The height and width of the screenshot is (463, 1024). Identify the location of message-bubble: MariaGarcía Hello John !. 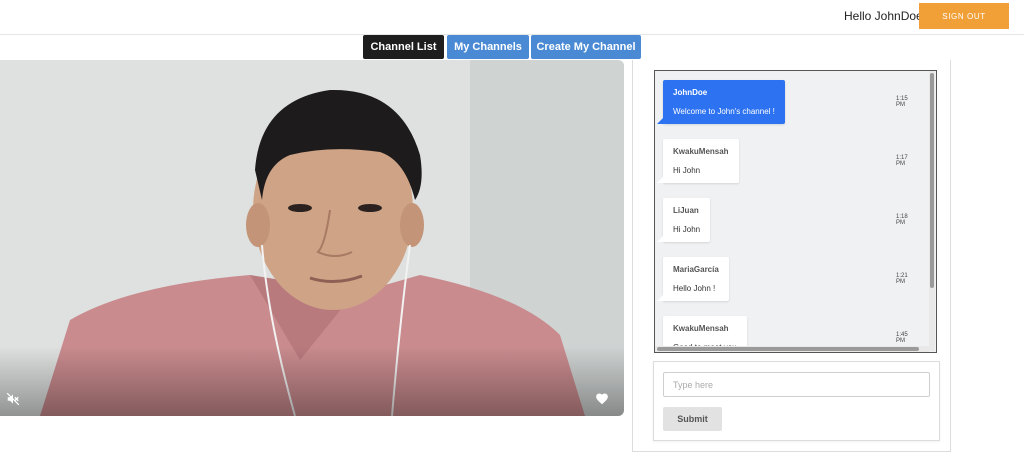
(693, 279).